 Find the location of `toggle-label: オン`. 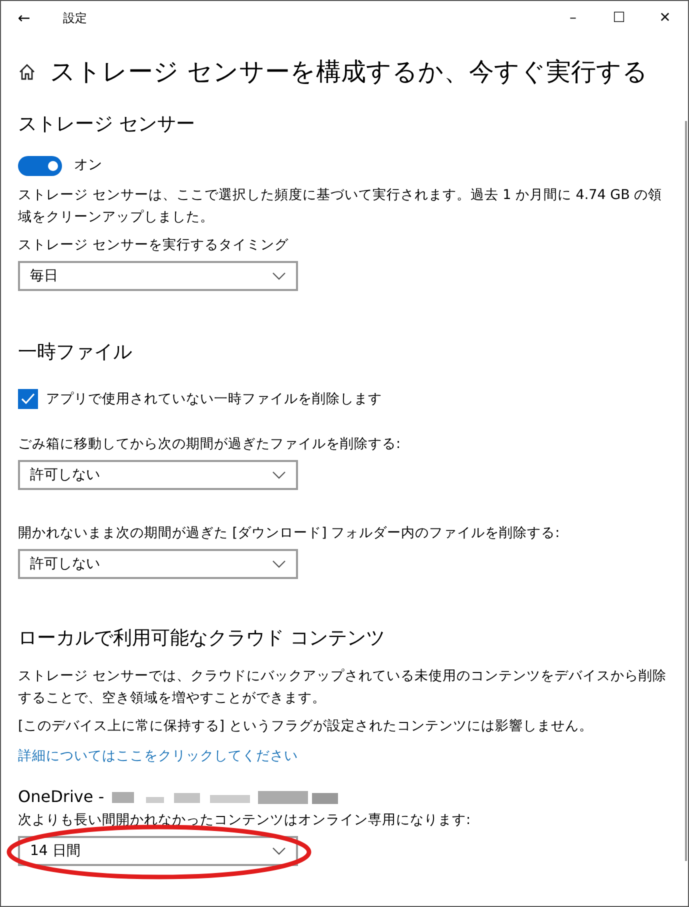

toggle-label: オン is located at coordinates (88, 165).